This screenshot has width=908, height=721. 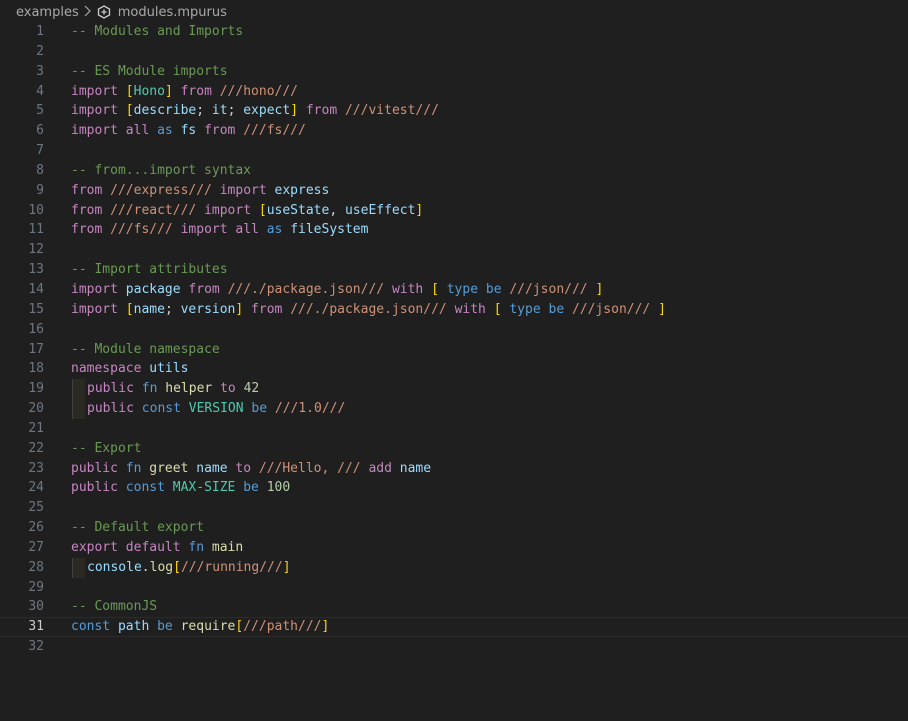 I want to click on line-content: console.log[///running///], so click(x=189, y=568).